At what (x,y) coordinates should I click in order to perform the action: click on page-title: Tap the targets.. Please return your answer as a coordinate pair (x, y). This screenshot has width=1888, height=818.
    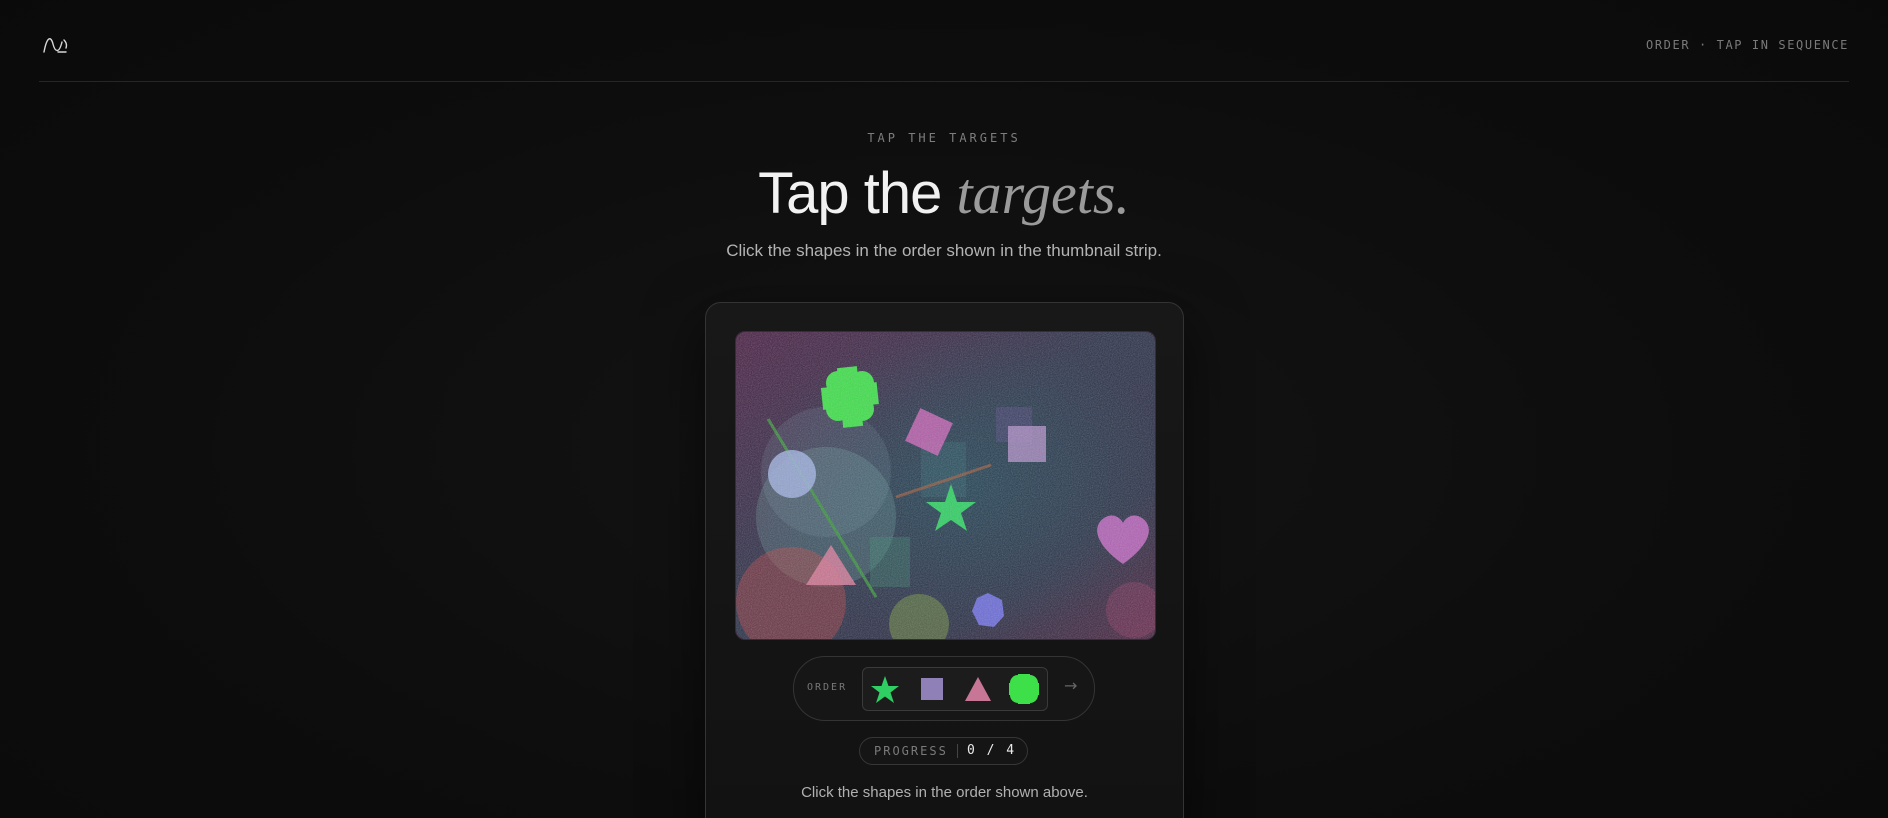
    Looking at the image, I should click on (944, 194).